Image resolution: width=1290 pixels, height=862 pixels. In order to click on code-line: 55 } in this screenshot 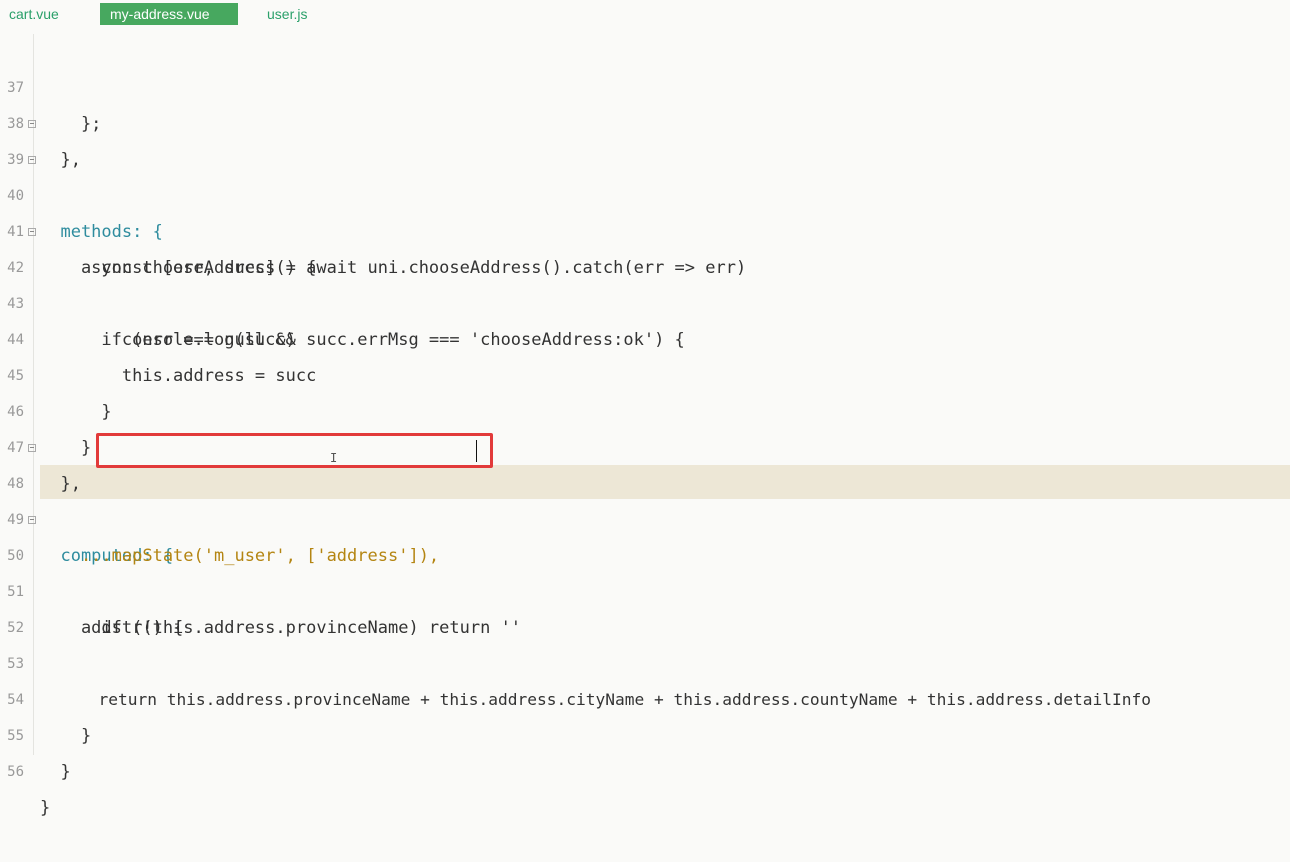, I will do `click(645, 732)`.